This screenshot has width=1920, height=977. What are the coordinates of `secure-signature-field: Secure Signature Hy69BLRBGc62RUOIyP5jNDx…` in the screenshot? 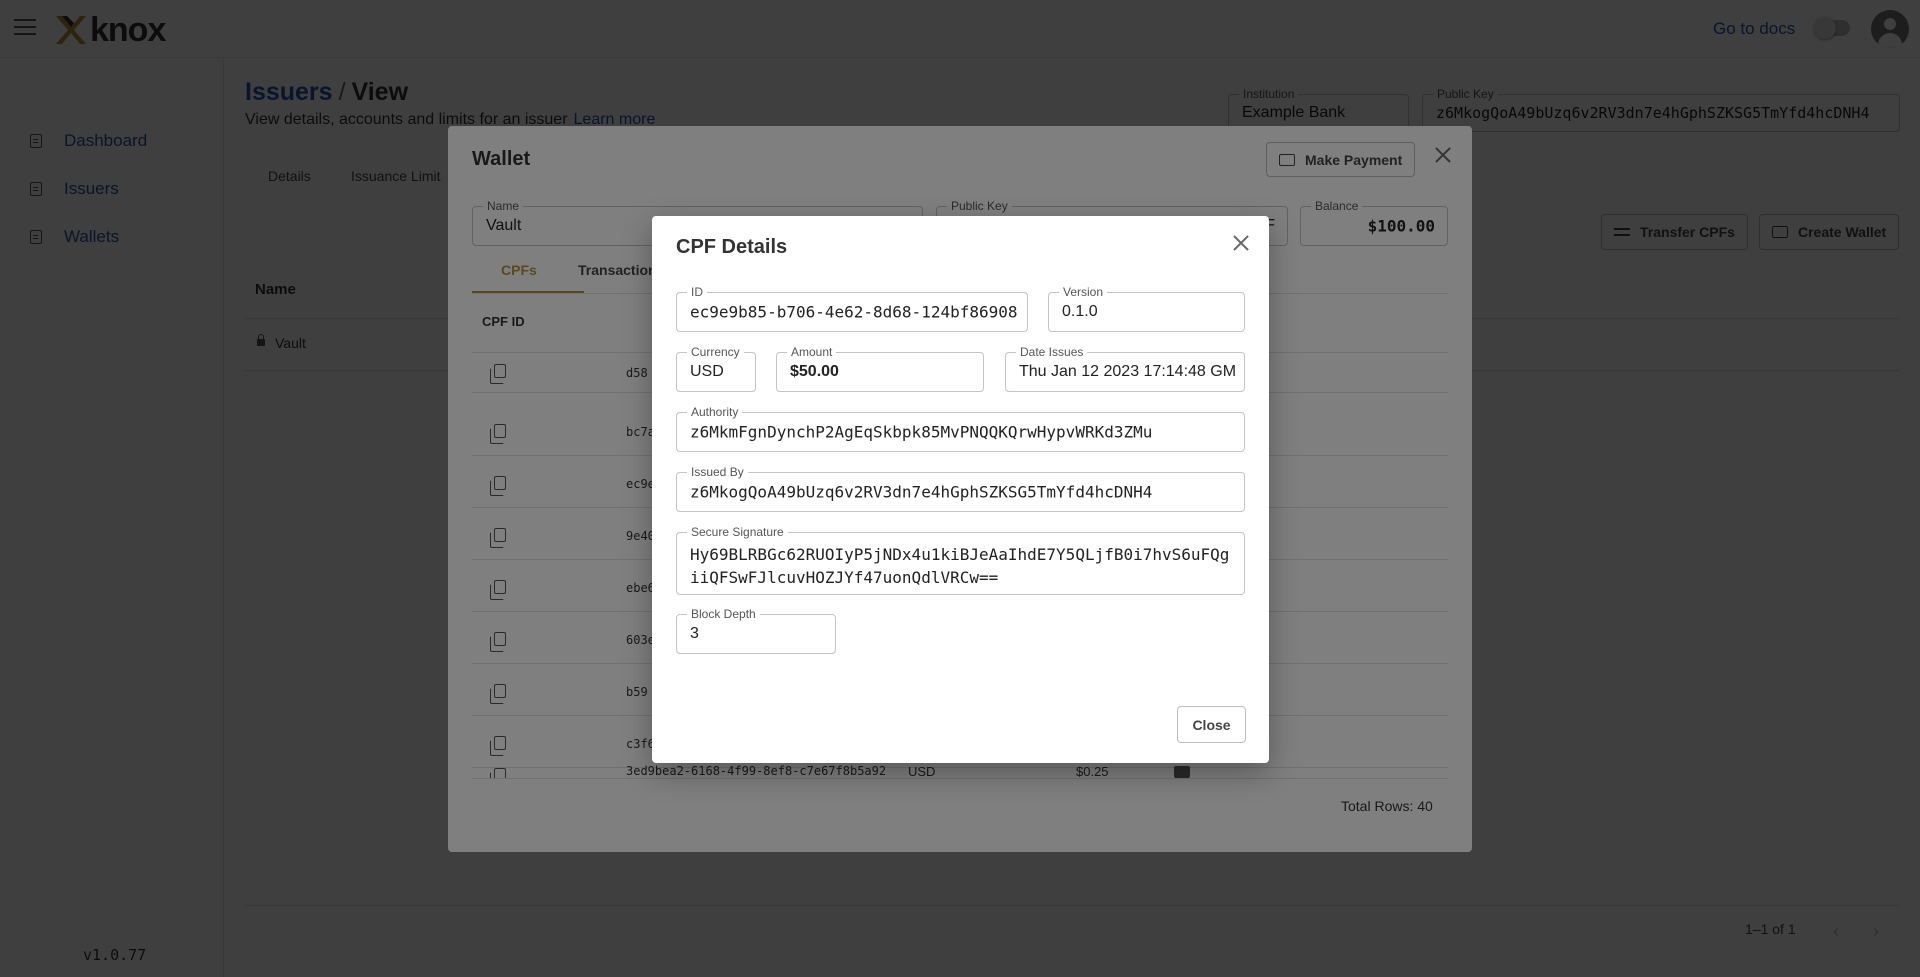 It's located at (960, 560).